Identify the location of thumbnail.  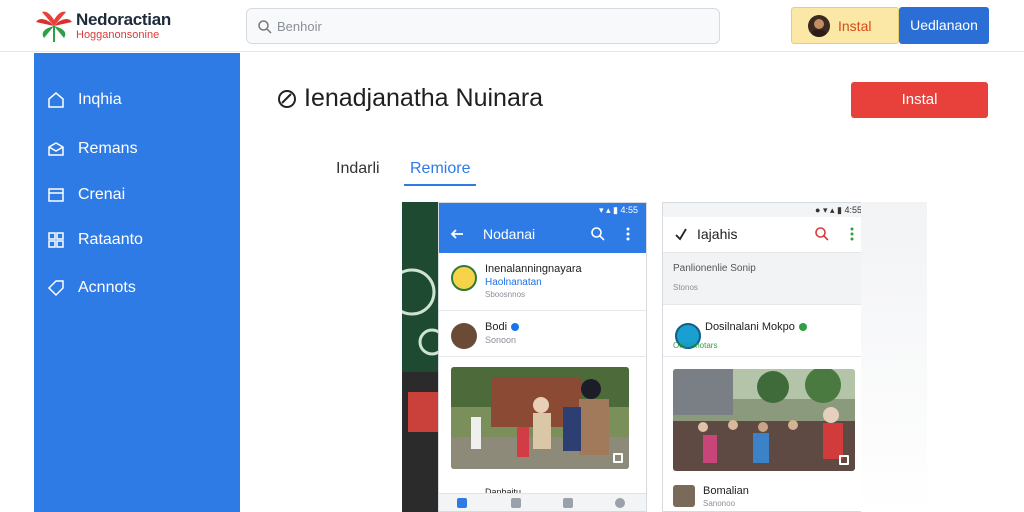
(684, 496).